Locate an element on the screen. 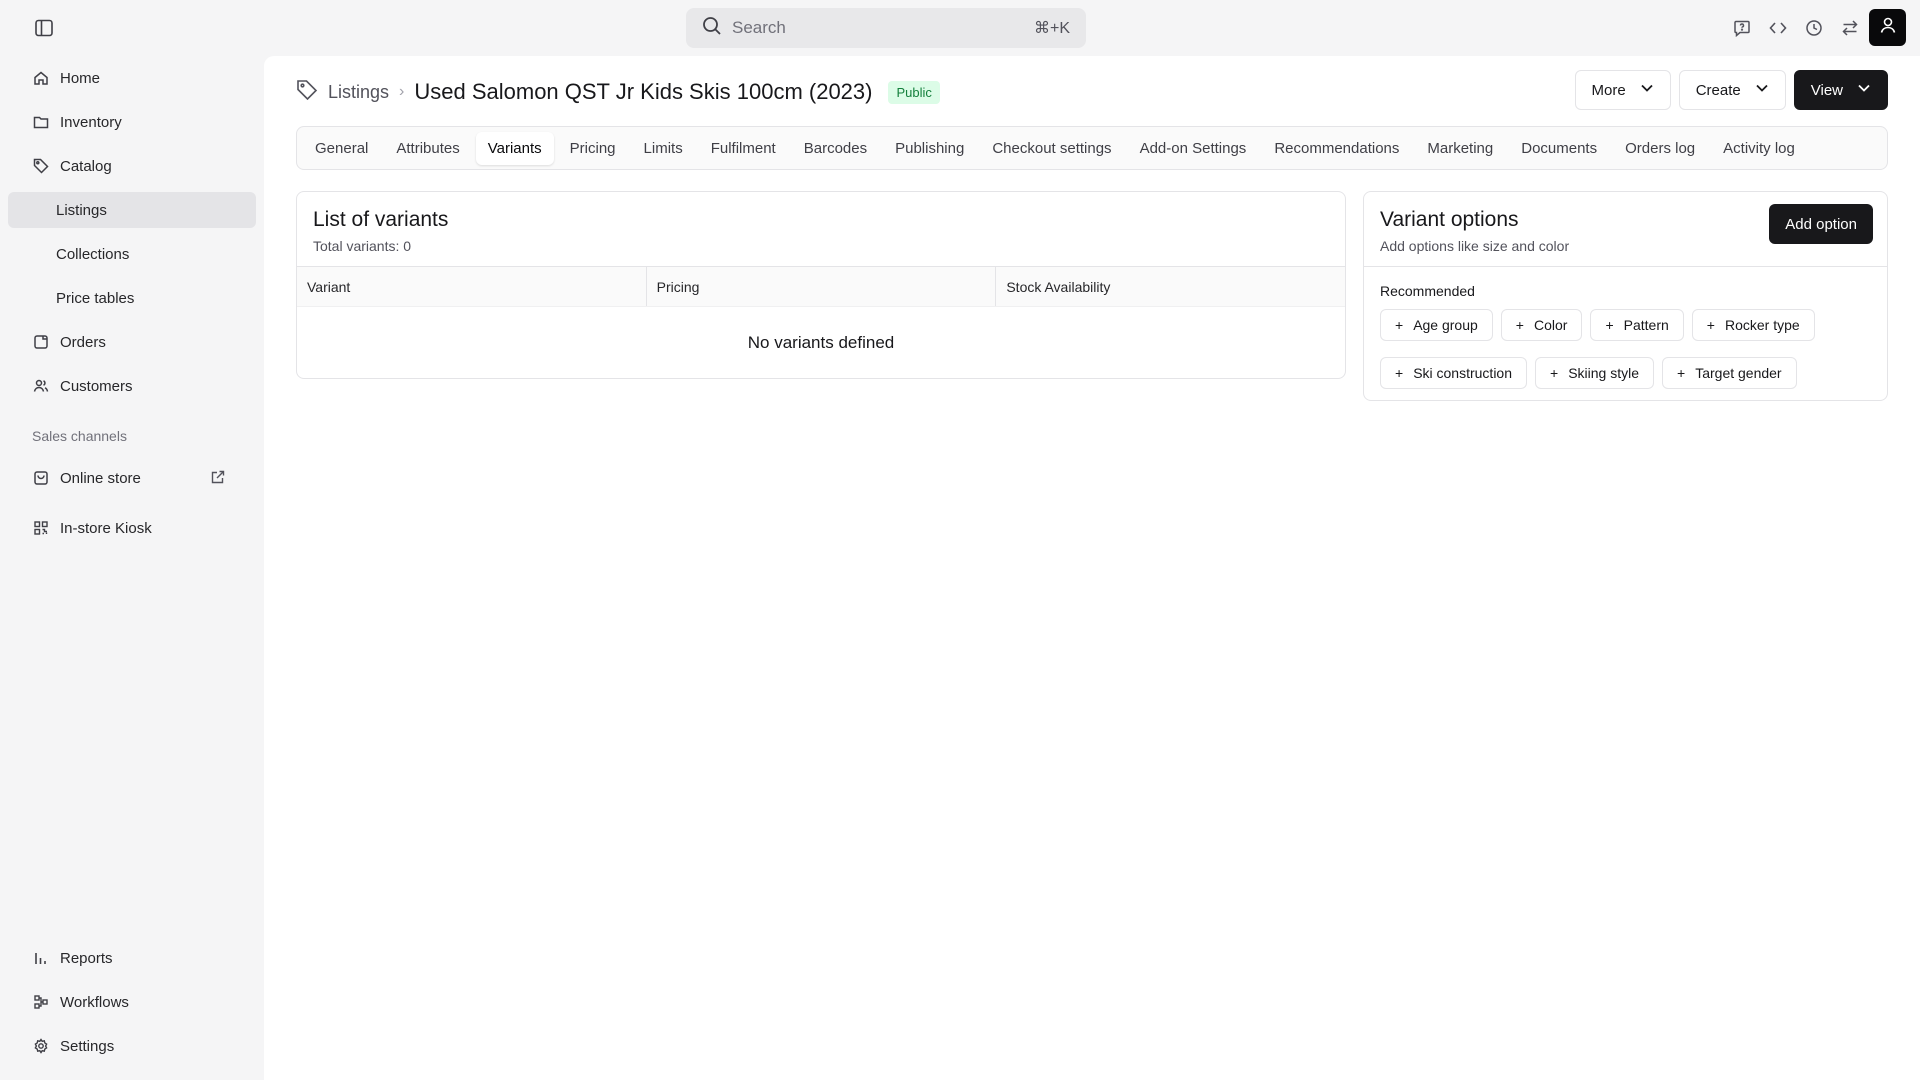  code-icon is located at coordinates (1778, 28).